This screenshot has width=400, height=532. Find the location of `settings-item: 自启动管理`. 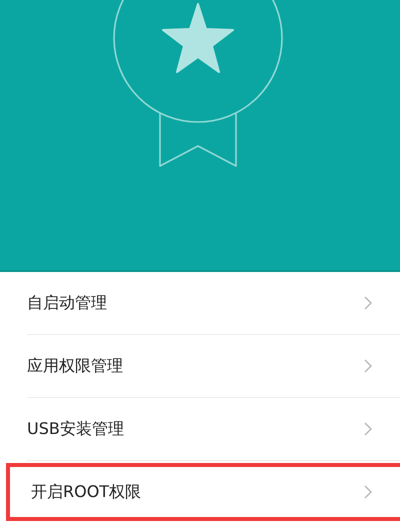

settings-item: 自启动管理 is located at coordinates (213, 303).